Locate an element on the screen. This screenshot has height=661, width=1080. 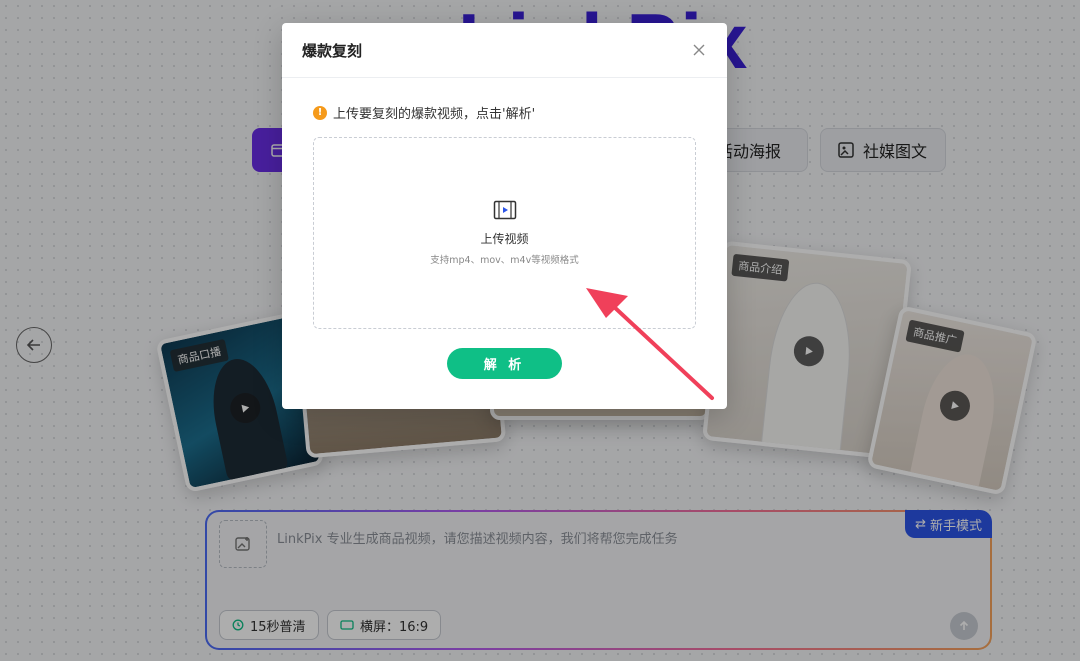
warning-icon: ! is located at coordinates (320, 112).